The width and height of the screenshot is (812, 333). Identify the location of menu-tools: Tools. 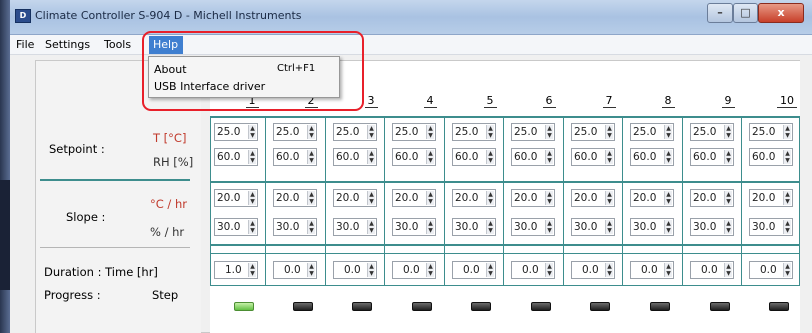
(117, 44).